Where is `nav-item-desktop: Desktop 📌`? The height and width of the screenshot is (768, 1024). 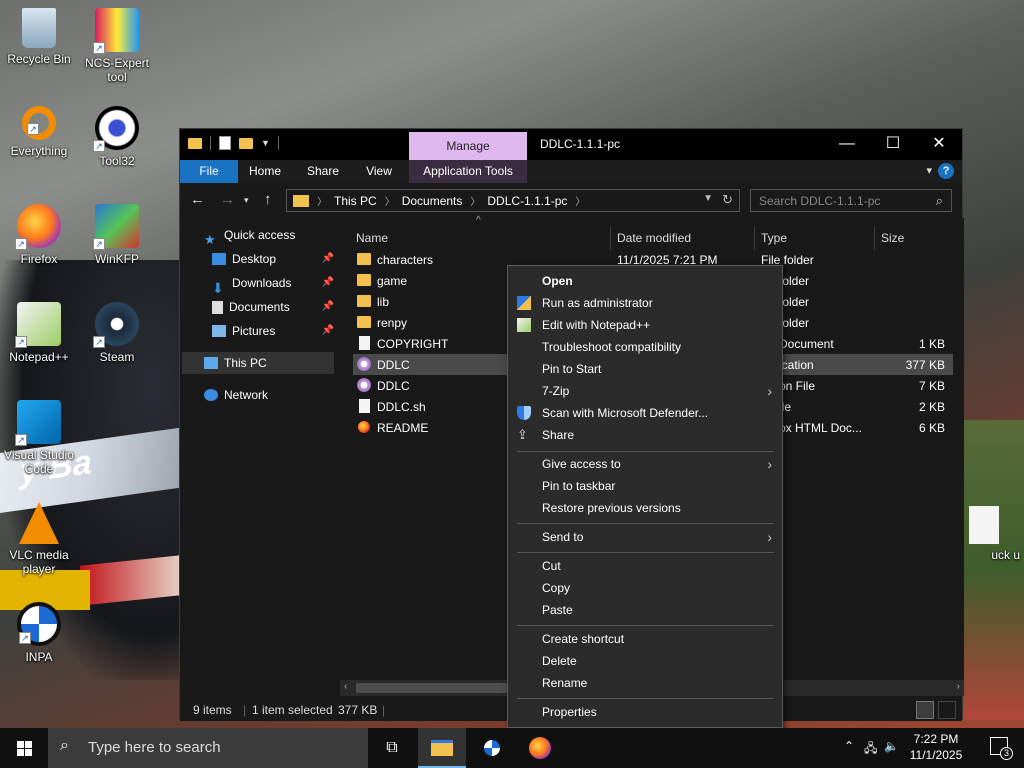 nav-item-desktop: Desktop 📌 is located at coordinates (273, 259).